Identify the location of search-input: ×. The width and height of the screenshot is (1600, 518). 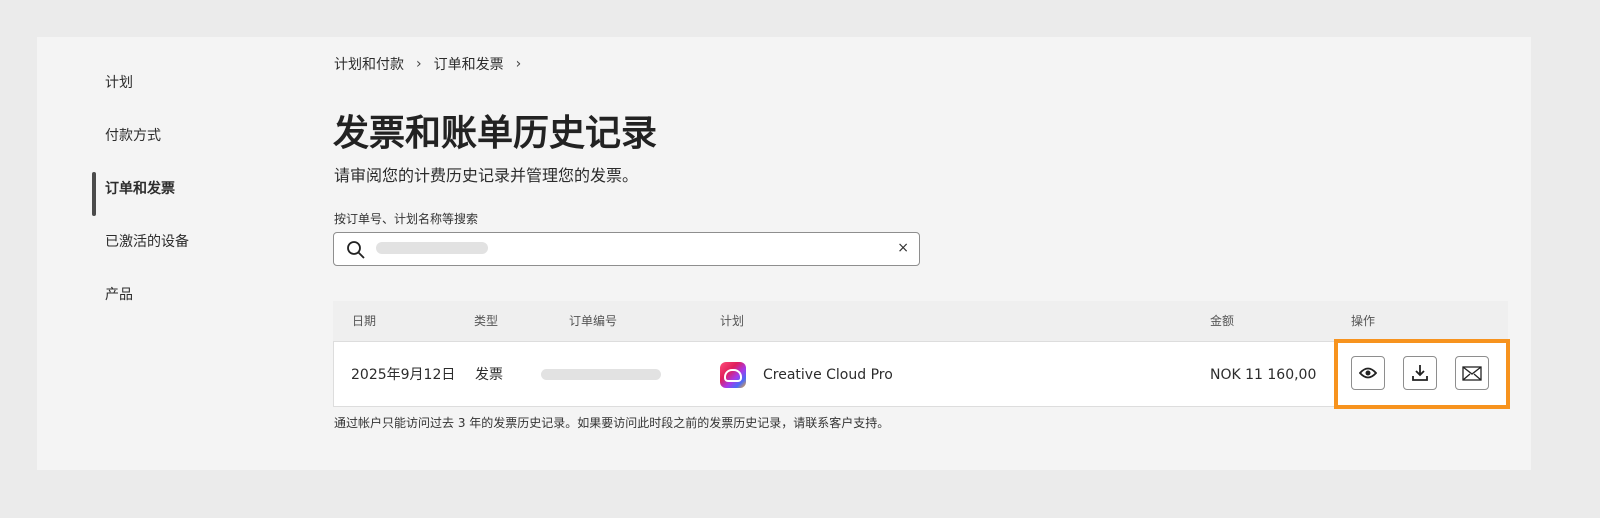
(626, 249).